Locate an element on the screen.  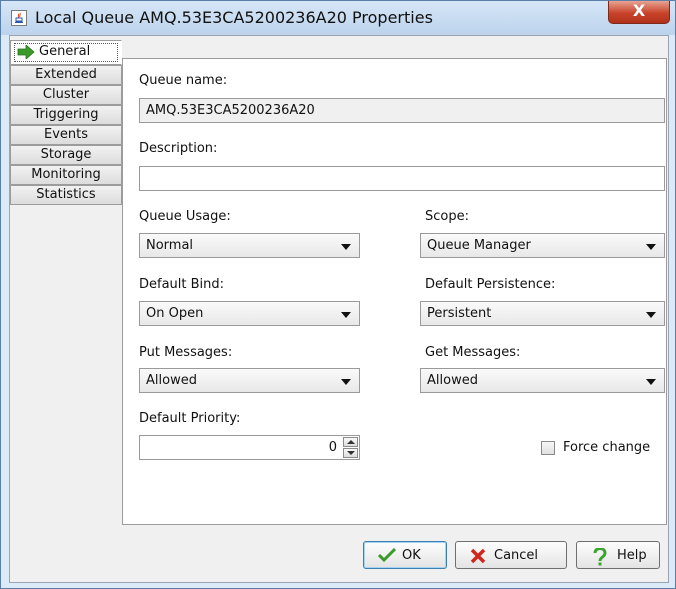
close-icon: X is located at coordinates (639, 10).